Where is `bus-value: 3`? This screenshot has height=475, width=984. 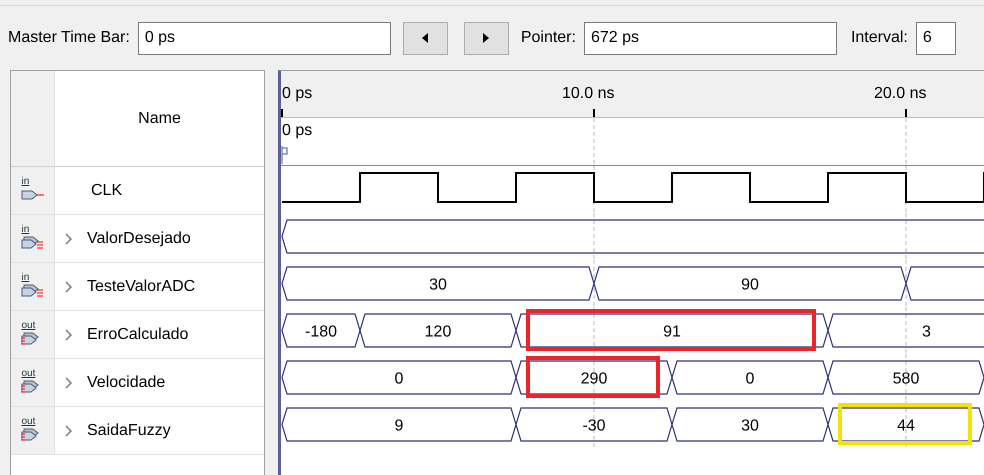 bus-value: 3 is located at coordinates (926, 332).